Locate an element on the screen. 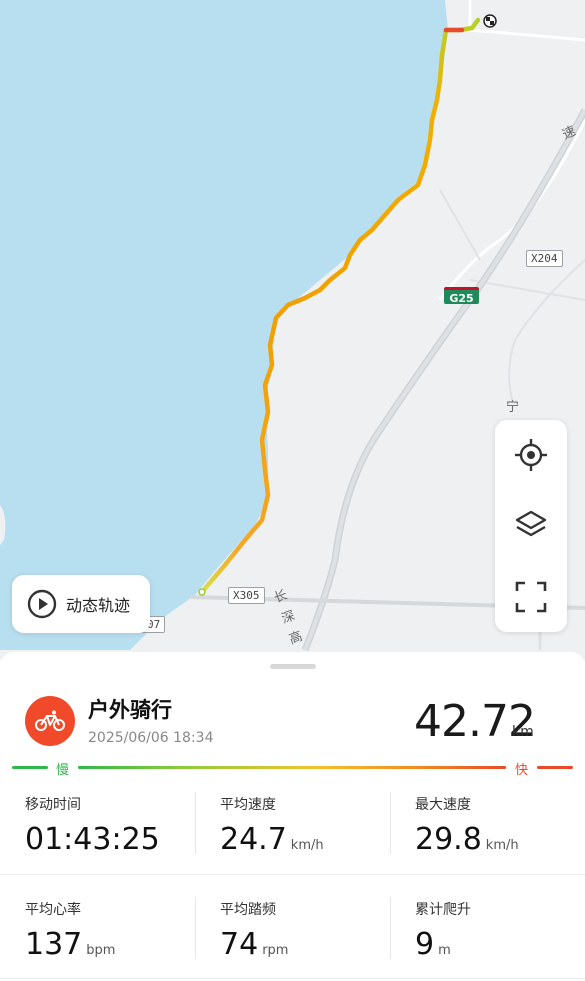 This screenshot has height=981, width=585. activity-title: 户外骑行 is located at coordinates (130, 710).